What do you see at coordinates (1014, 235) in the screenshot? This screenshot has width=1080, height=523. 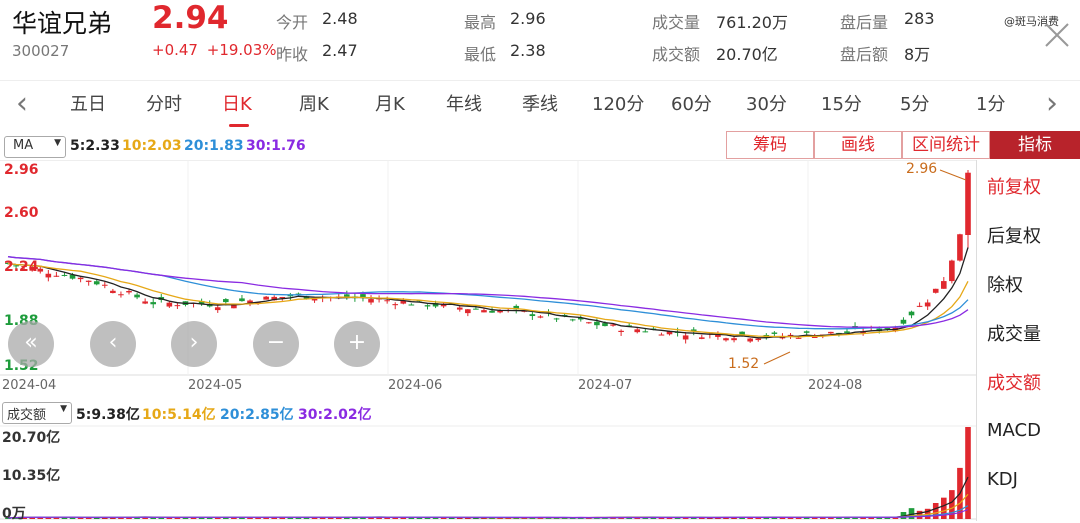 I see `backward-adjust-option: 后复权` at bounding box center [1014, 235].